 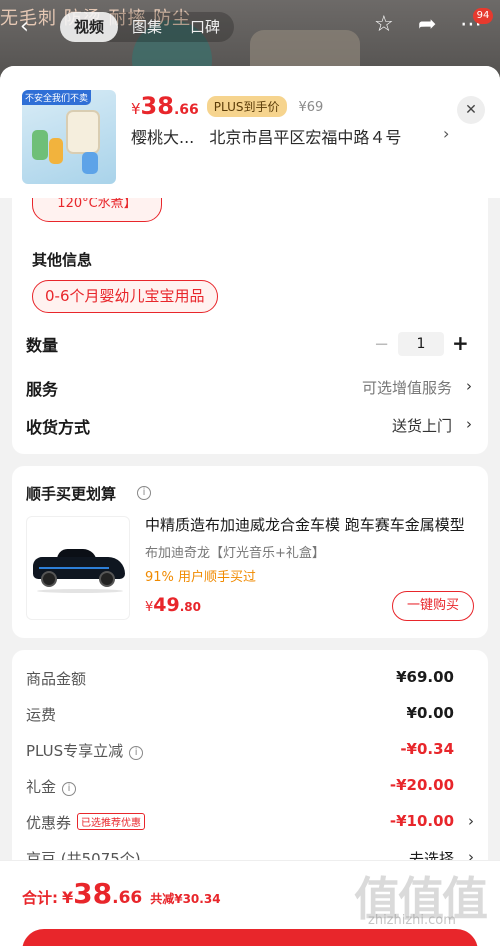 What do you see at coordinates (310, 524) in the screenshot?
I see `addon-product-name: 中精质造布加迪威龙合金车模 跑车赛车金属模型` at bounding box center [310, 524].